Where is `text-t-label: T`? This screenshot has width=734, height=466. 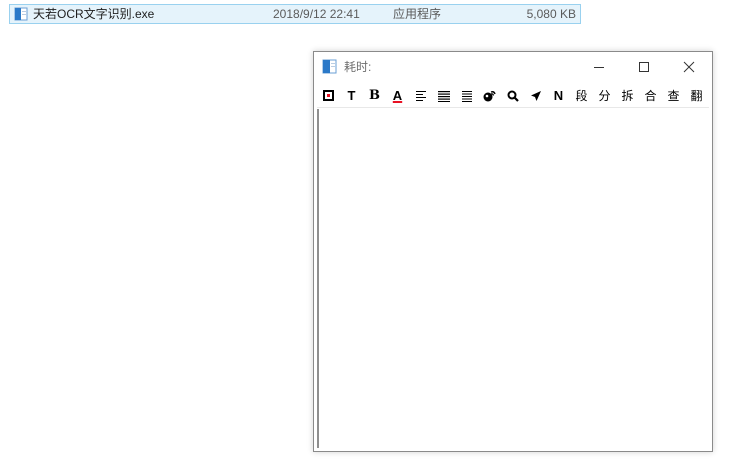
text-t-label: T is located at coordinates (351, 95).